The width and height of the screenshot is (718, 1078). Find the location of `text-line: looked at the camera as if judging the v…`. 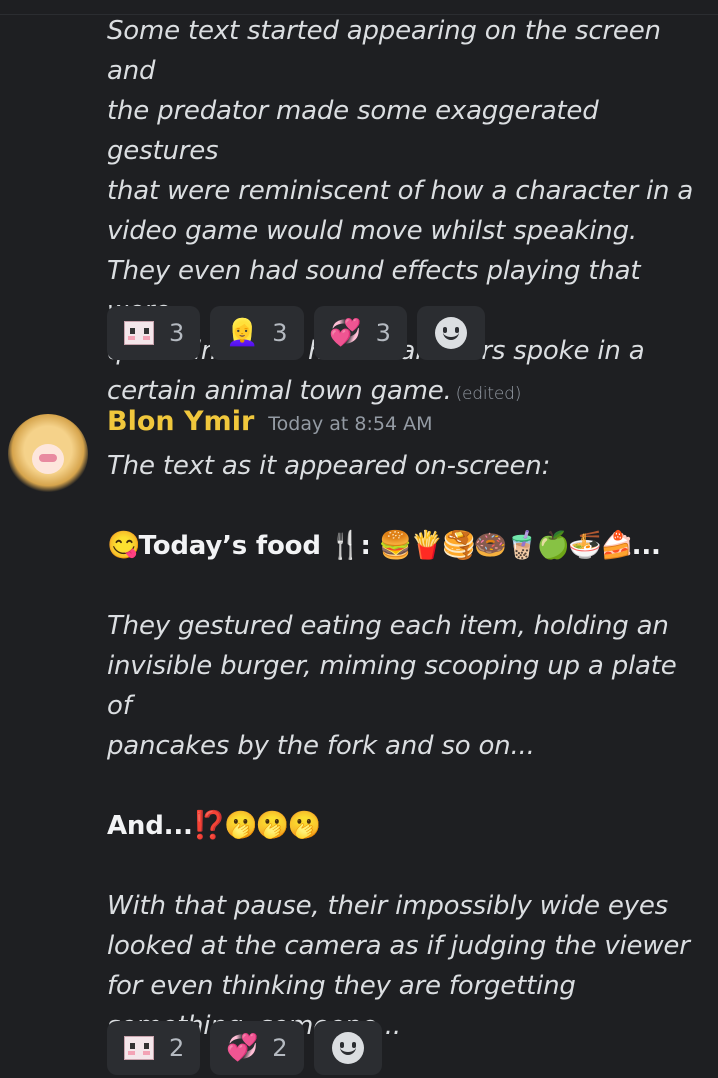

text-line: looked at the camera as if judging the v… is located at coordinates (398, 946).